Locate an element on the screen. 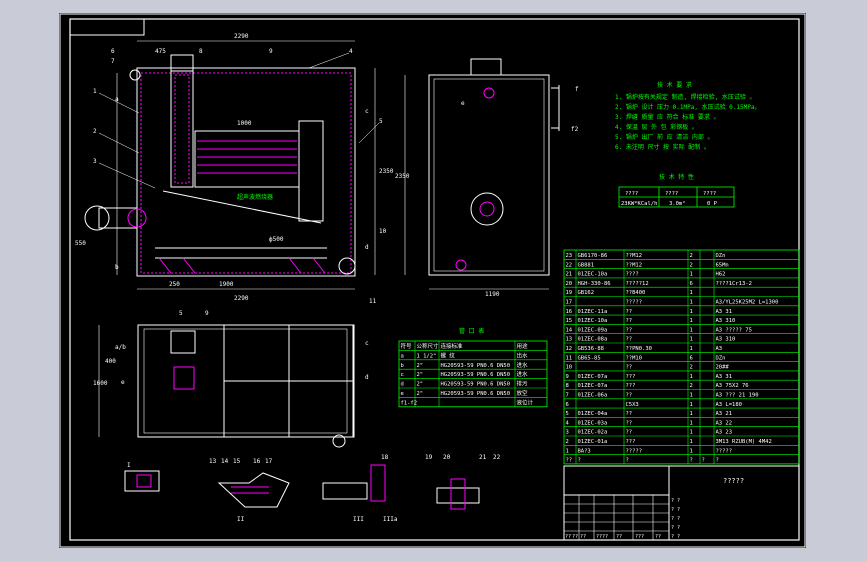 Image resolution: width=867 pixels, height=562 pixels. item-9: 9 is located at coordinates (271, 51).